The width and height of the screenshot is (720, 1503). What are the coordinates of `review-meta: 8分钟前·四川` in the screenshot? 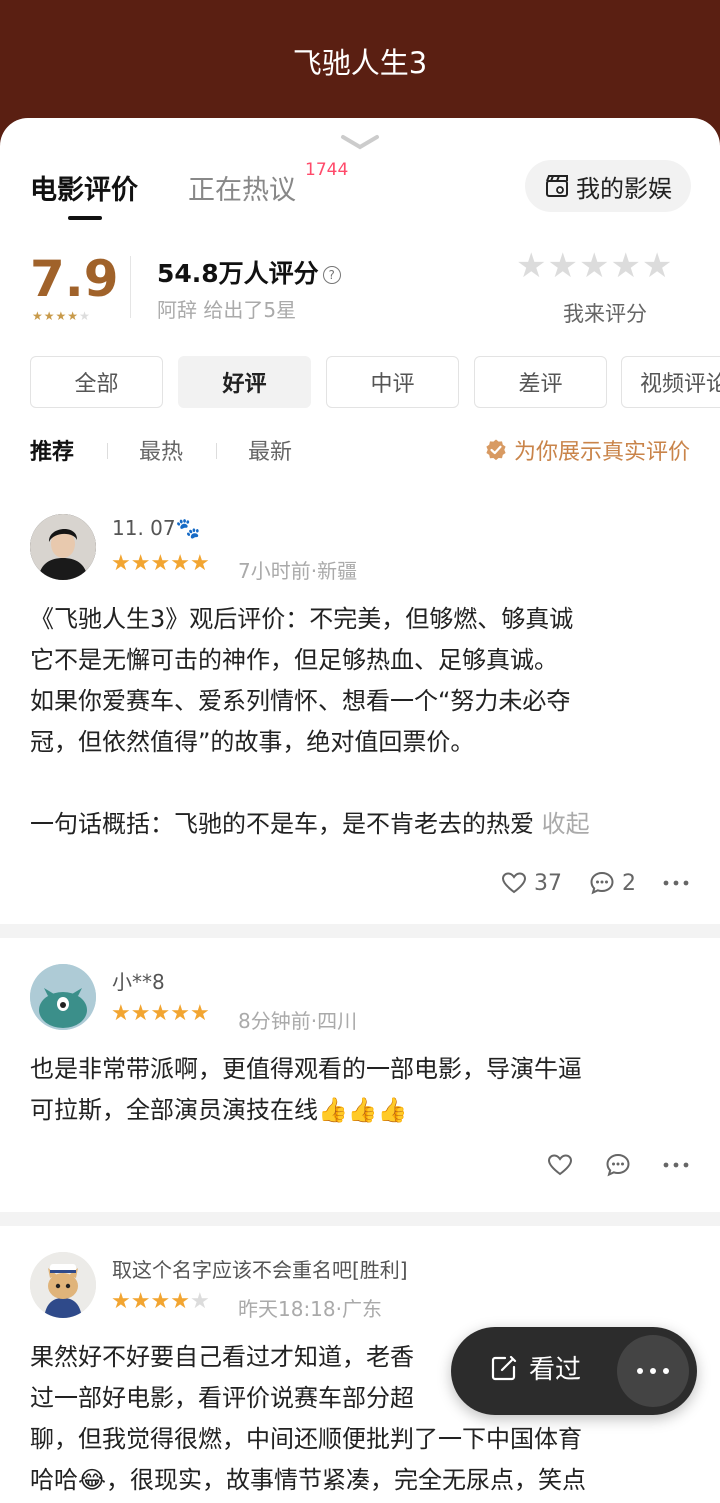 It's located at (298, 1021).